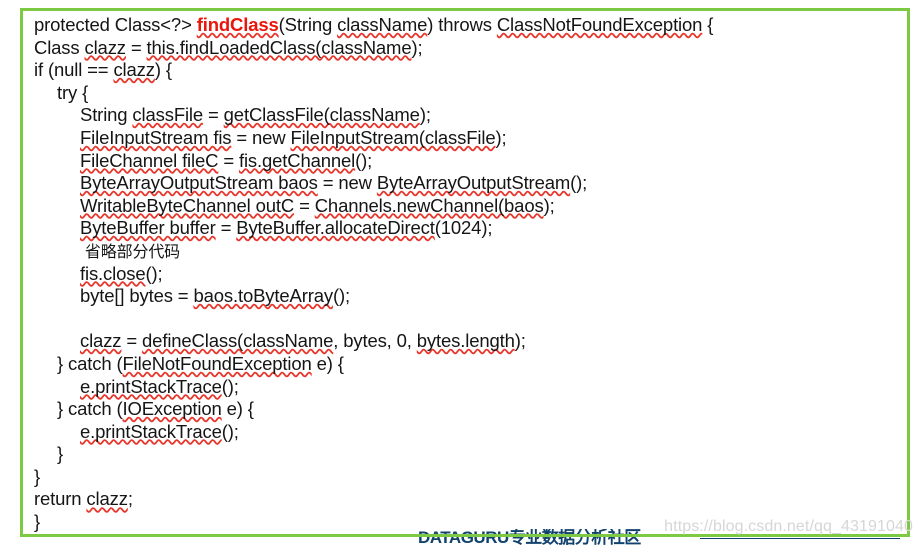 This screenshot has width=919, height=545. I want to click on csdn-watermark: https://blog.csdn.net/qq_43191040, so click(788, 526).